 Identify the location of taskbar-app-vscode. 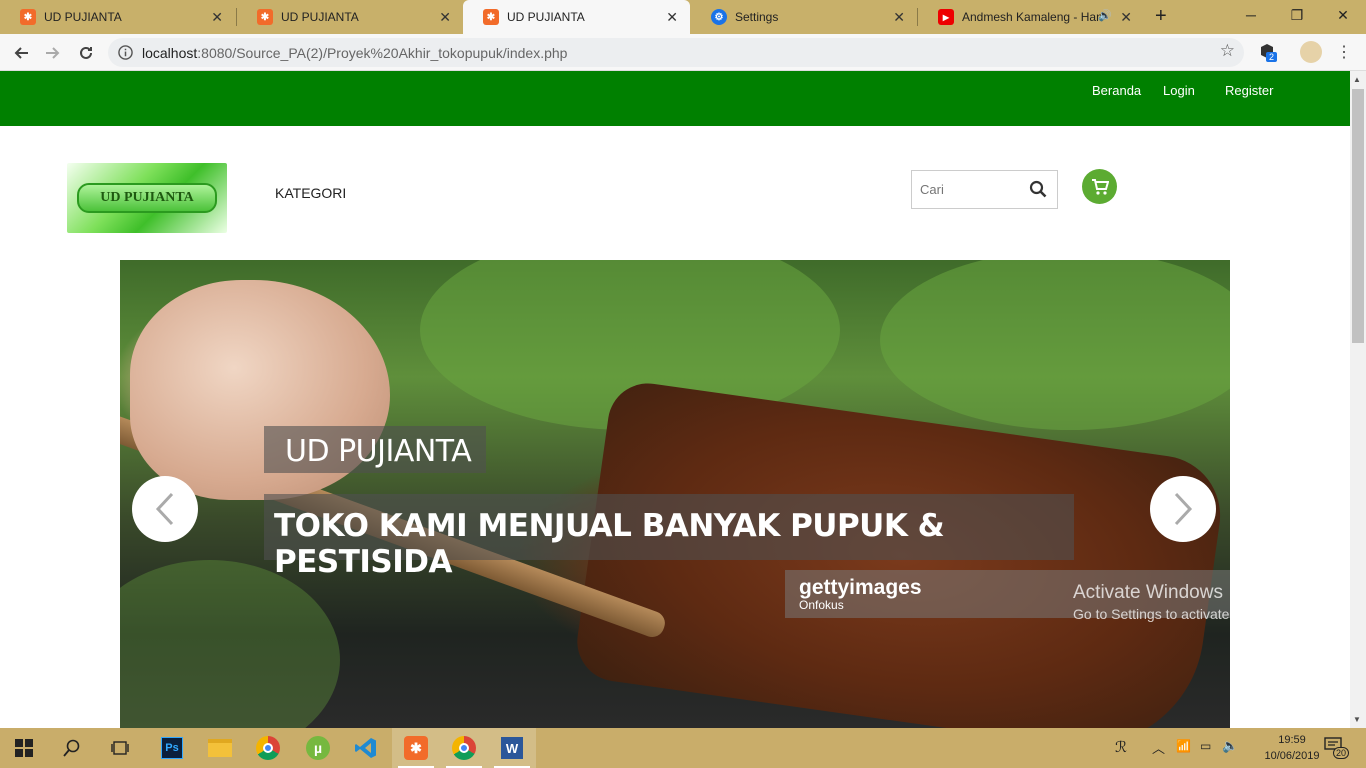
(366, 748).